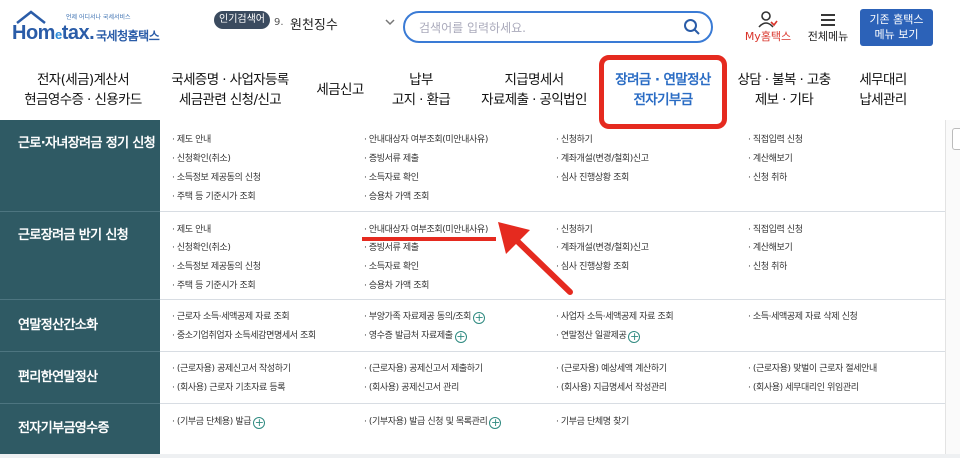  Describe the element at coordinates (883, 90) in the screenshot. I see `nav-tax-agent: 세무대리 납세관리` at that location.